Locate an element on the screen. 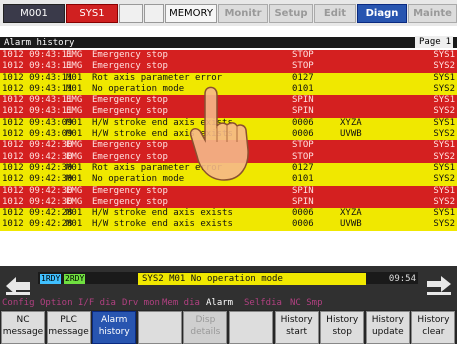 The width and height of the screenshot is (457, 344). history-stop-key: History stop is located at coordinates (342, 327).